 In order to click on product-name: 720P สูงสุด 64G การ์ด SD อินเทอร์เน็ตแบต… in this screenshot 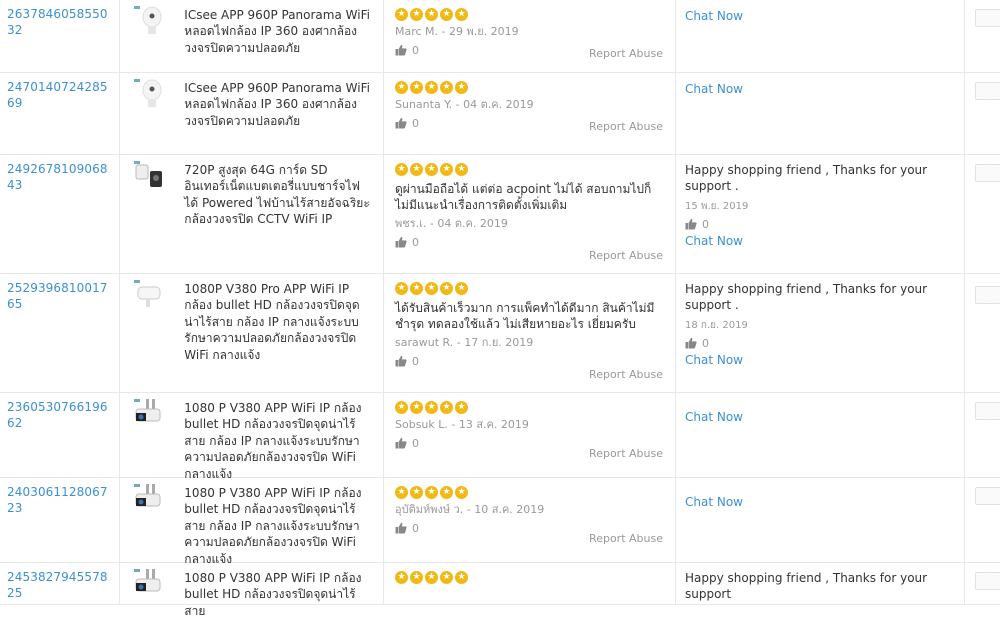, I will do `click(280, 214)`.